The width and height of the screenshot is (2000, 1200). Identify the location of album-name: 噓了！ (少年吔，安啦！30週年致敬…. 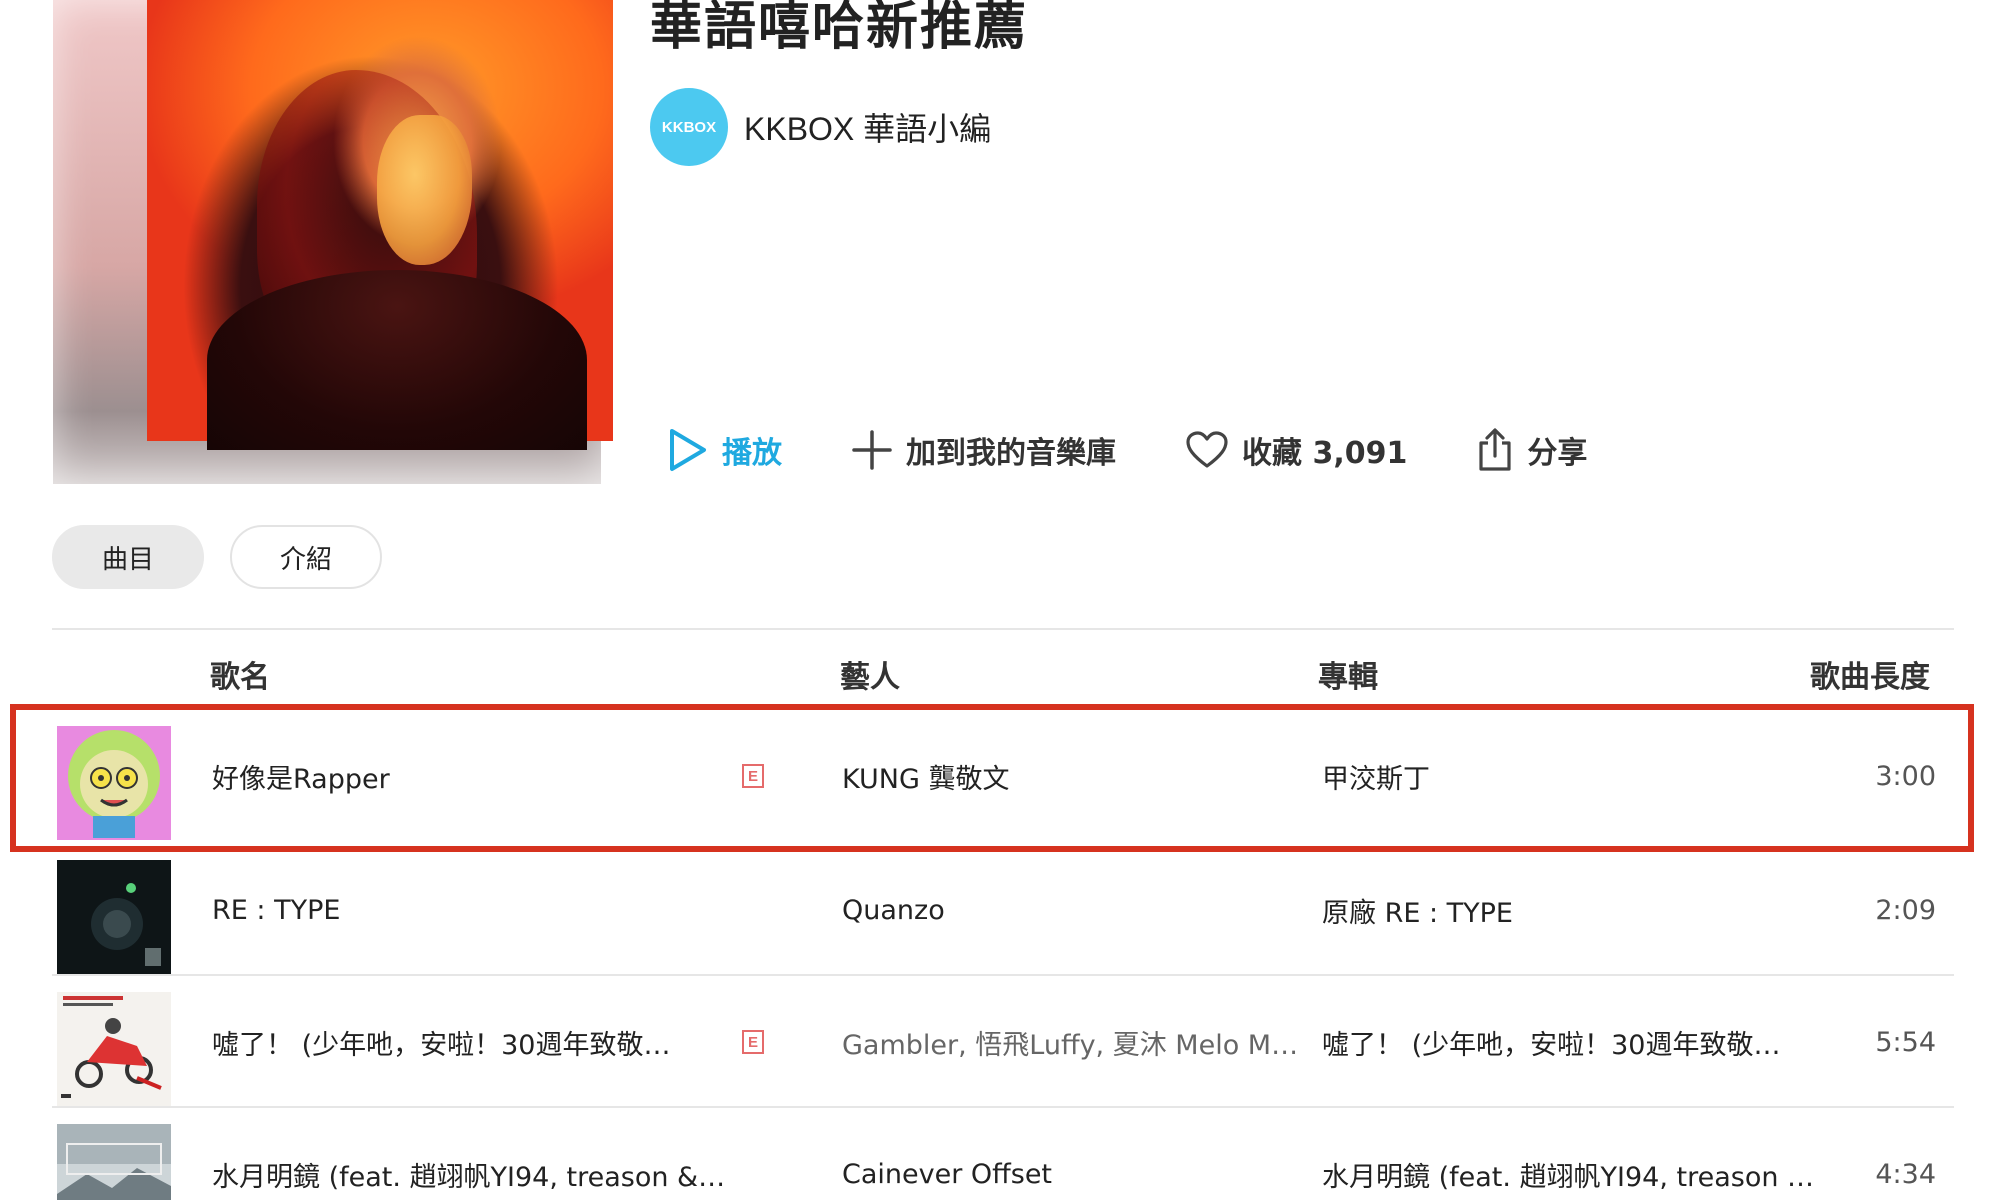
(1592, 1042).